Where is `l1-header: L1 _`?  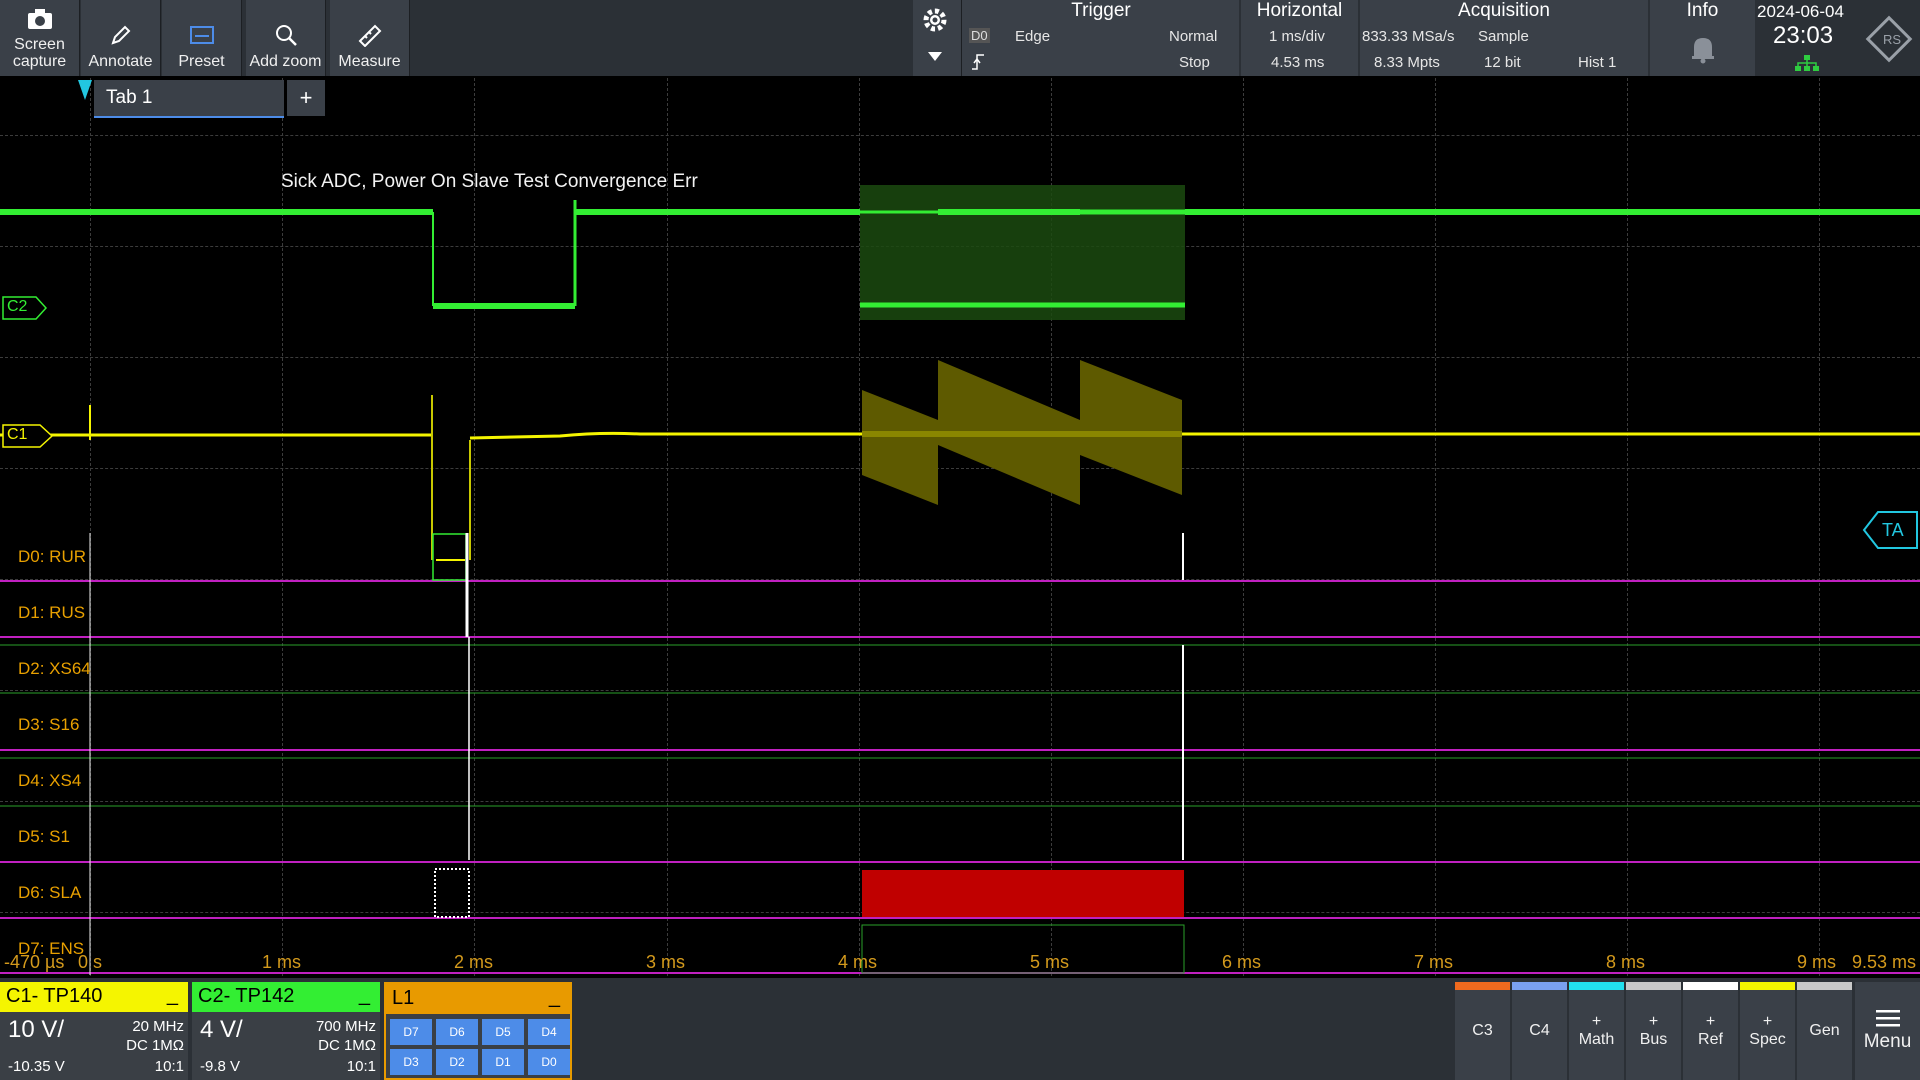 l1-header: L1 _ is located at coordinates (478, 999).